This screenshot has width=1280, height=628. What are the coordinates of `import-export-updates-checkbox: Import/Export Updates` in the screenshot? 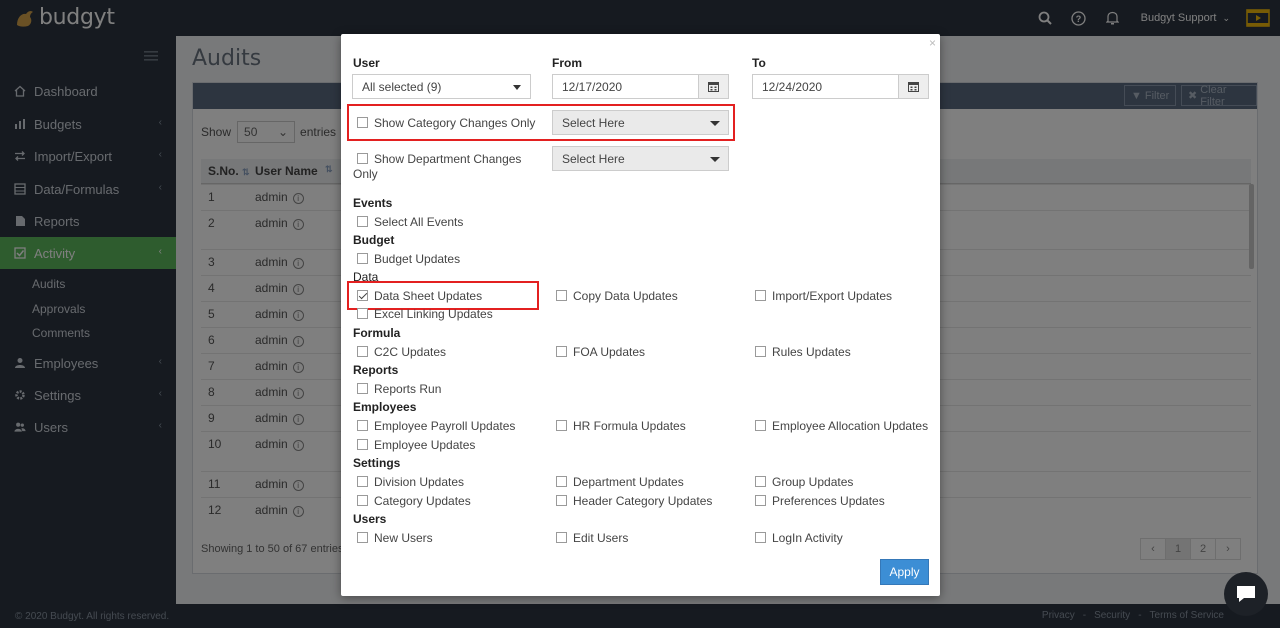 It's located at (823, 296).